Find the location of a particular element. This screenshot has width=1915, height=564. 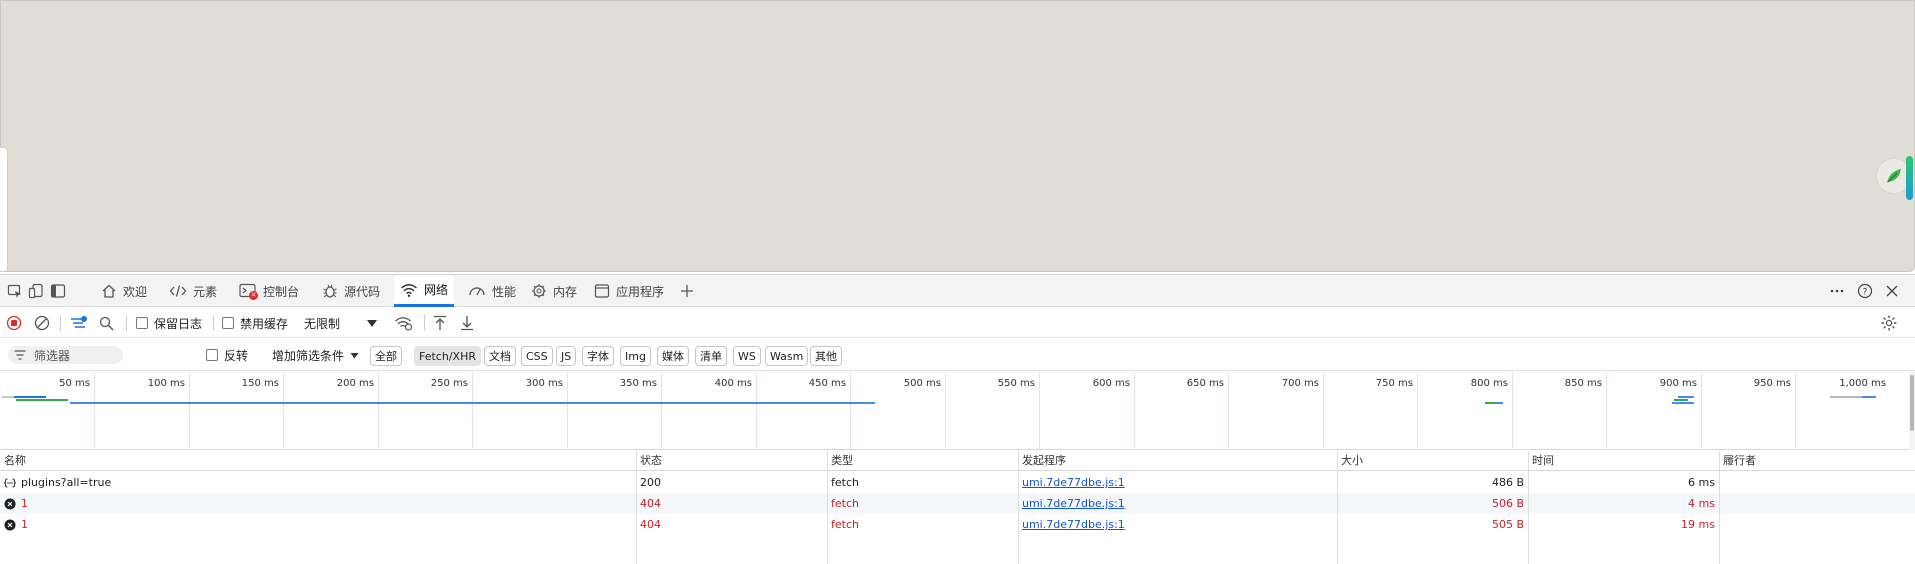

column-header-fulfilled-by: 履行者 is located at coordinates (1817, 461).